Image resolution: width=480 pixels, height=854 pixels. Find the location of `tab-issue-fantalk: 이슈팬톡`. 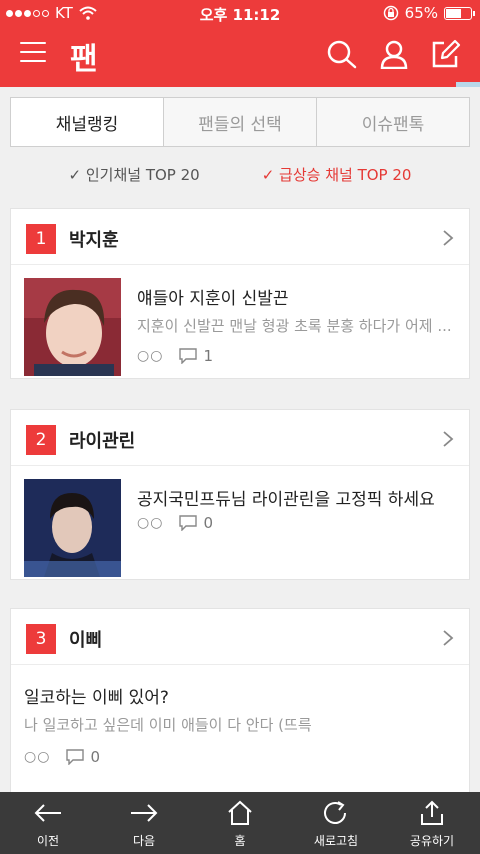

tab-issue-fantalk: 이슈팬톡 is located at coordinates (393, 122).